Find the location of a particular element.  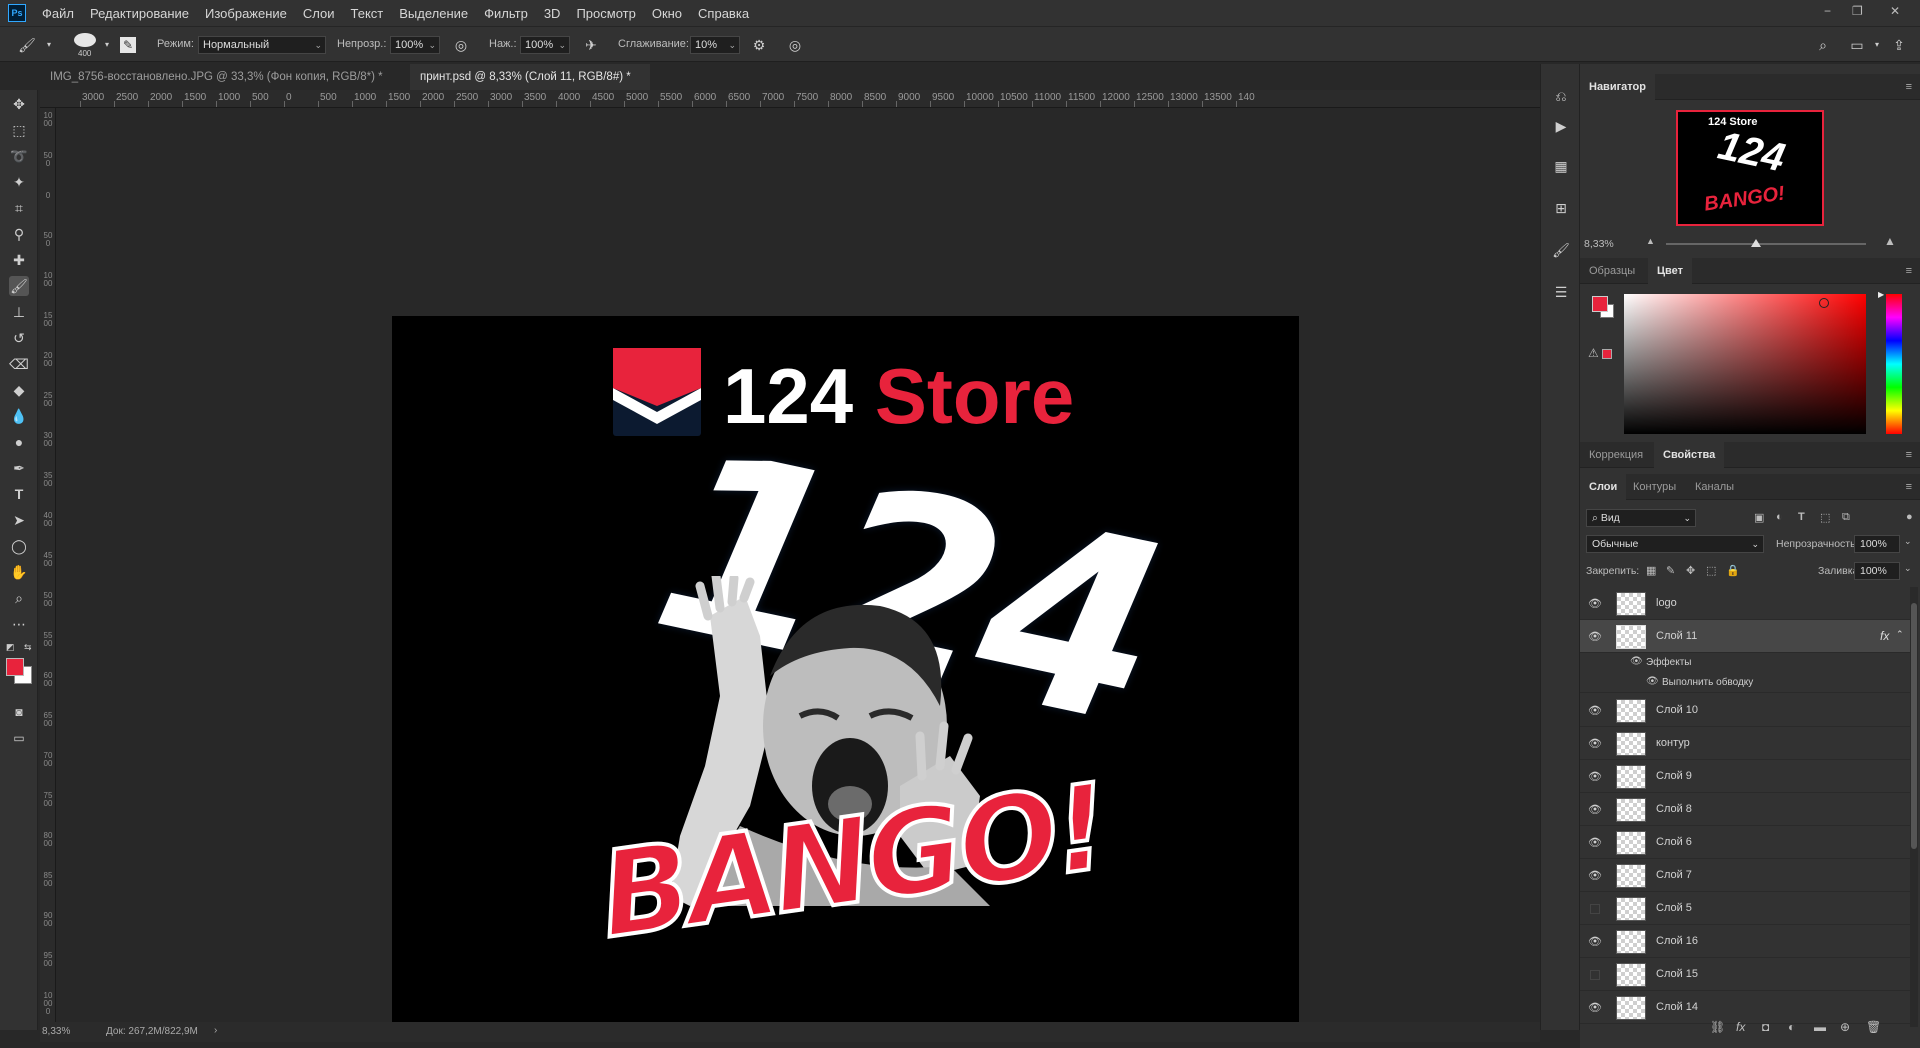

layer-filter-select: ⌕ Вид ⌄ is located at coordinates (1641, 518).